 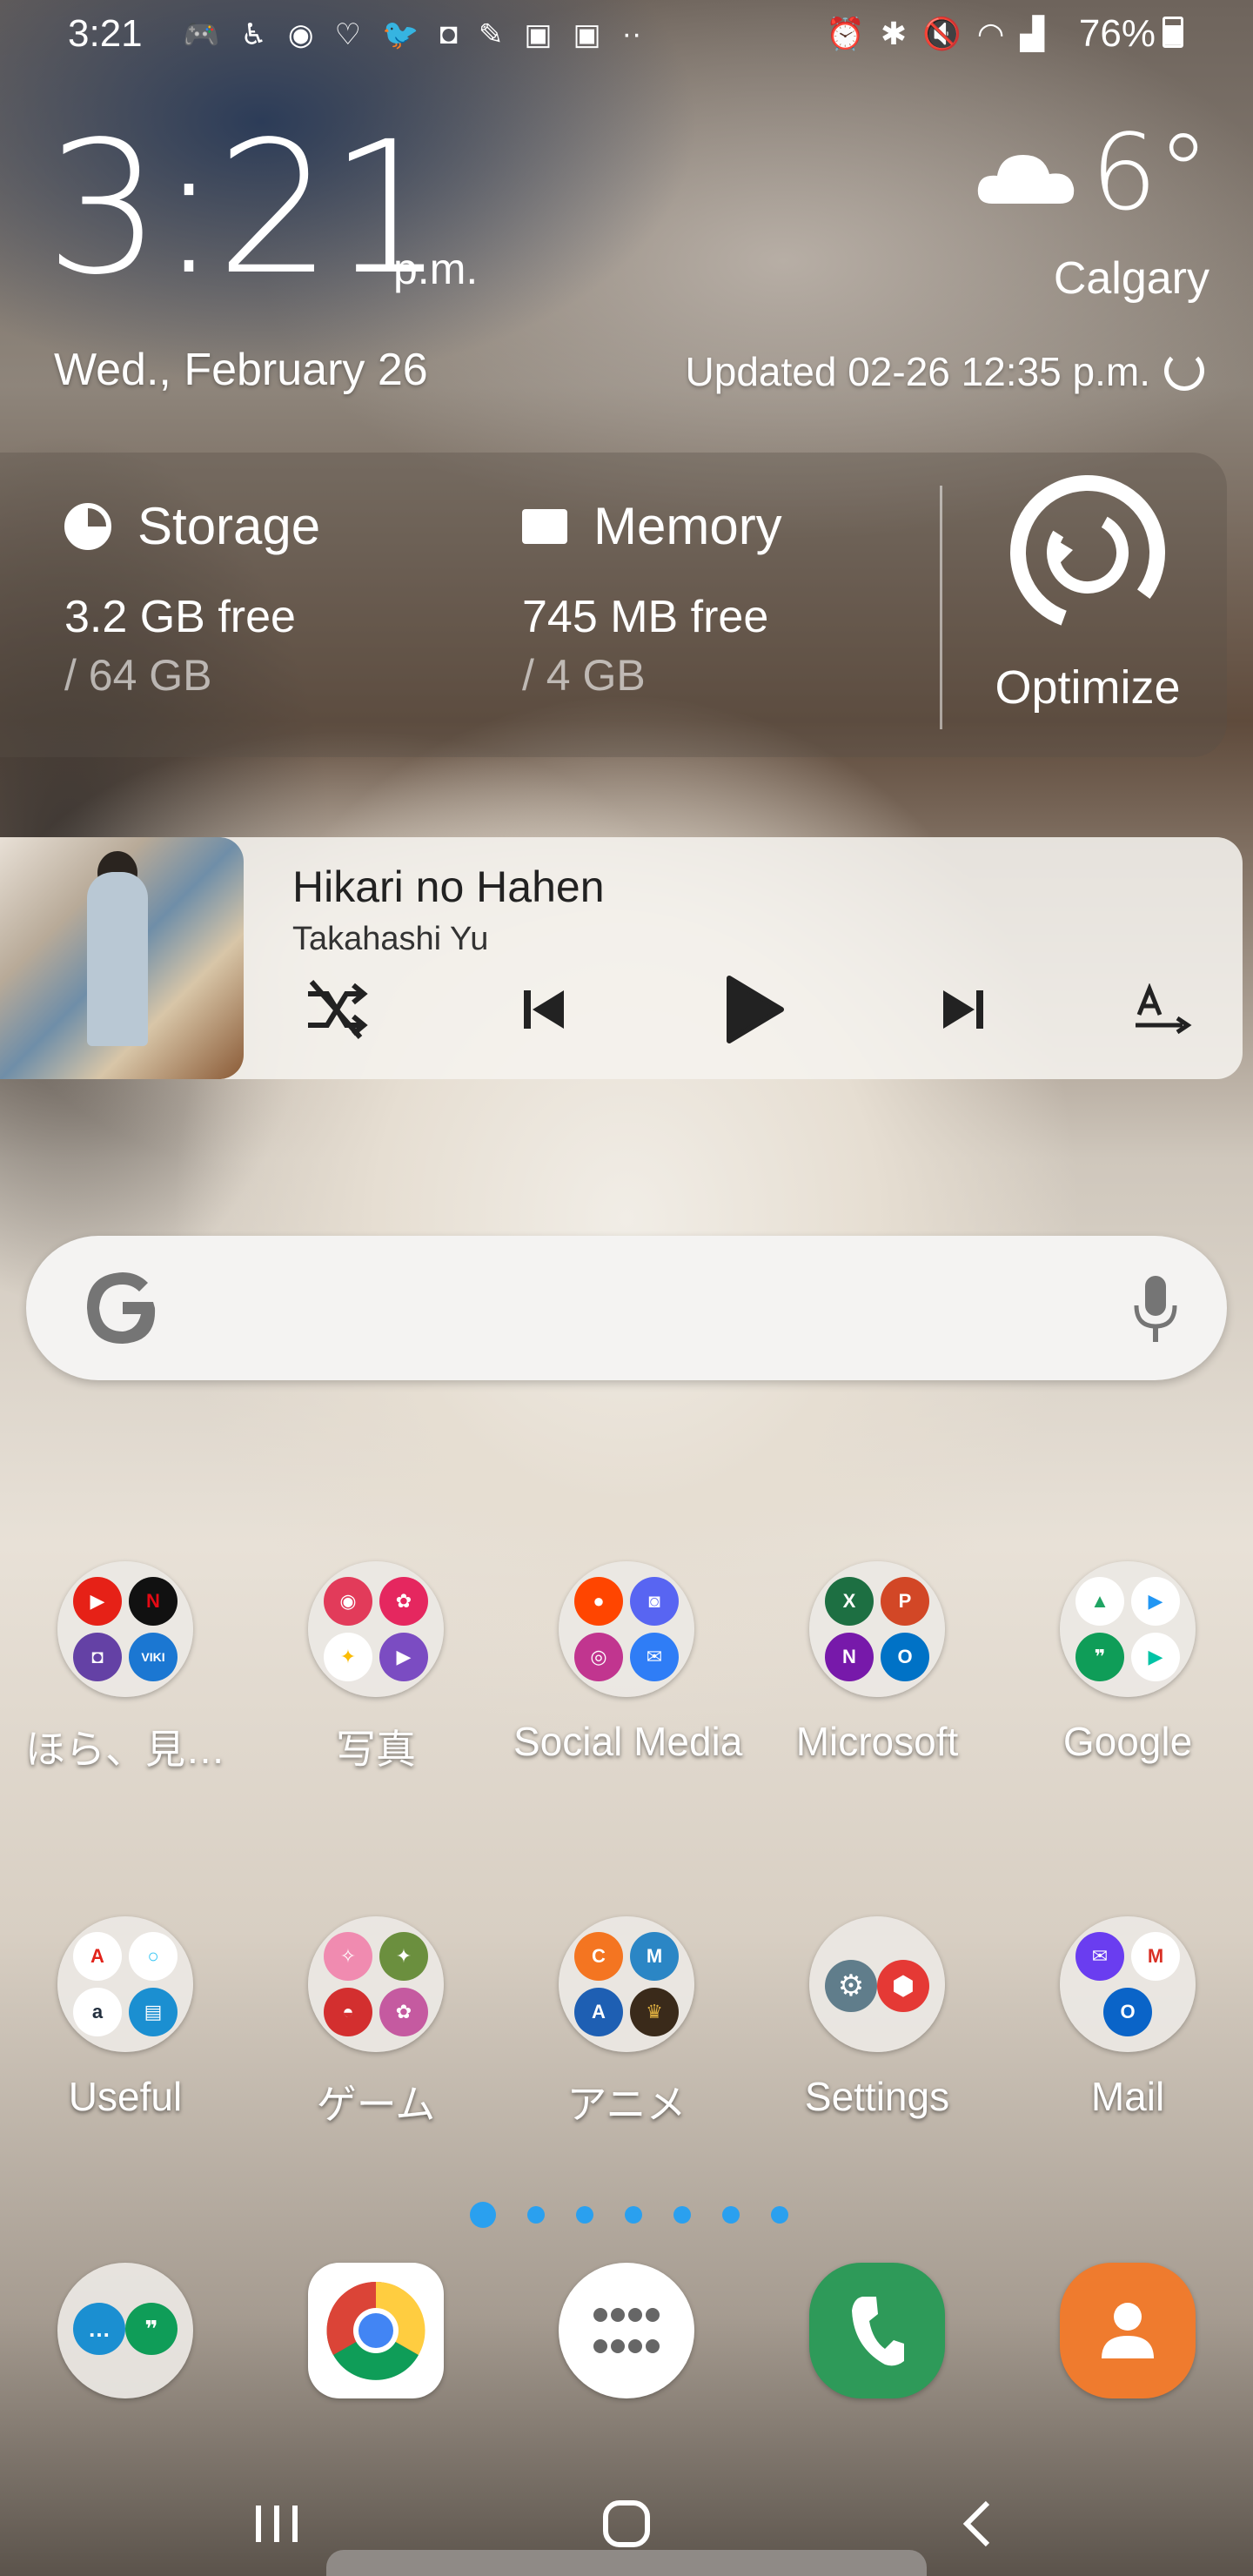 I want to click on clock-widget: 3:21 p.m. Wed., February 26, so click(x=261, y=249).